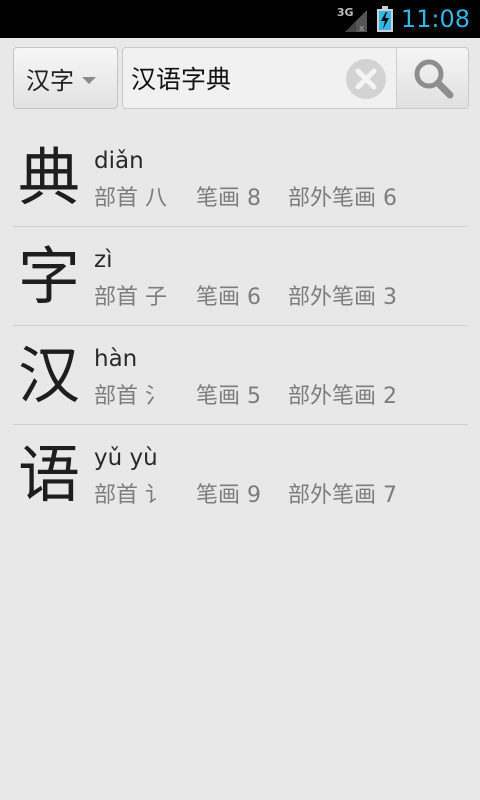 This screenshot has height=800, width=480. What do you see at coordinates (384, 19) in the screenshot?
I see `battery-charging-icon` at bounding box center [384, 19].